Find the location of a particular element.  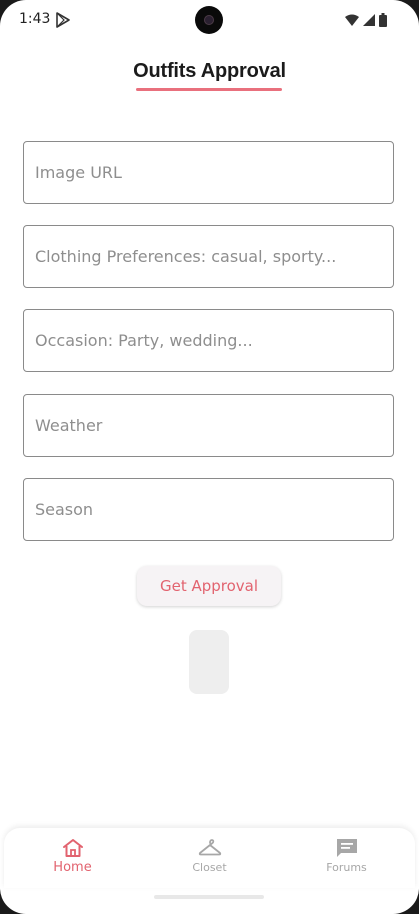

image-url-field is located at coordinates (208, 172).